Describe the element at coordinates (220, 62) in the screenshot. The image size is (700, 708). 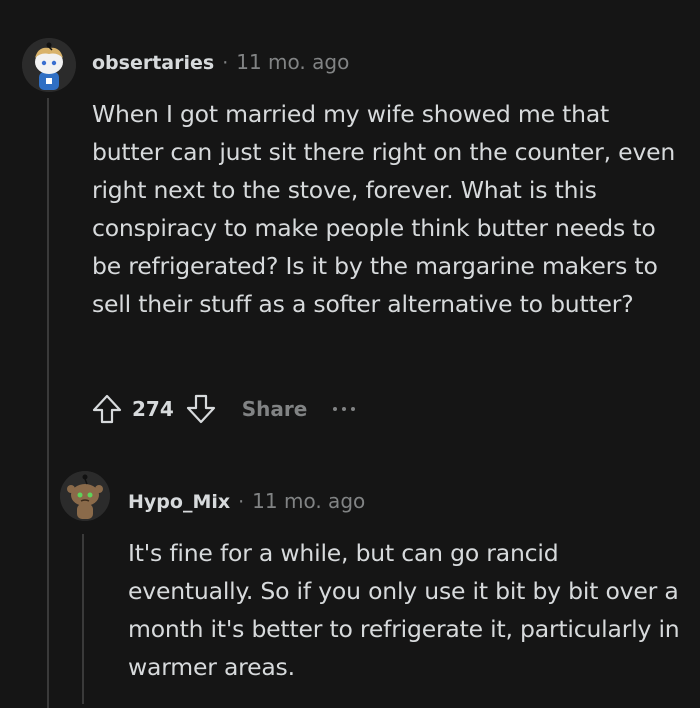
I see `comment-meta: obsertaries · 11 mo. ago` at that location.